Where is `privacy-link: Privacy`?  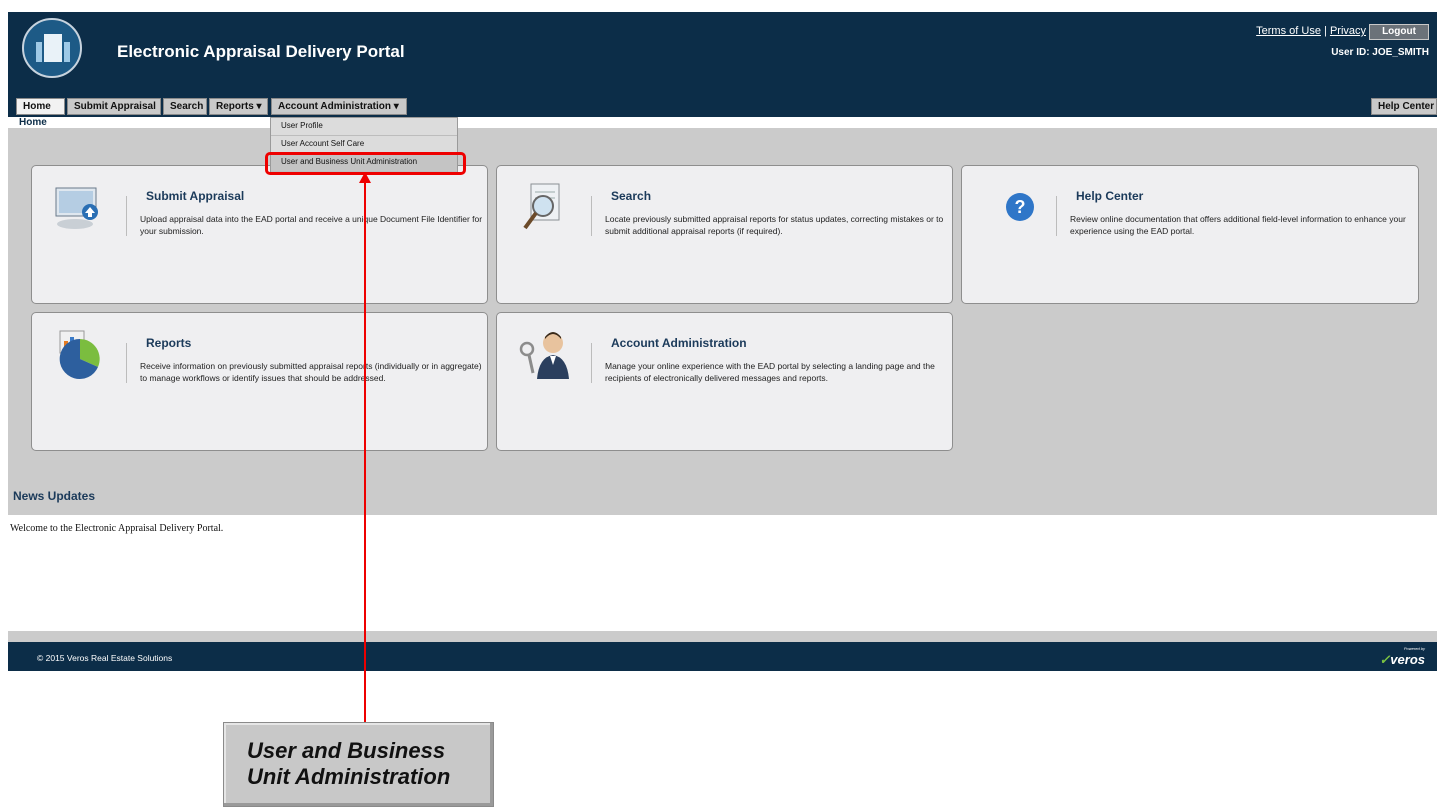 privacy-link: Privacy is located at coordinates (1348, 31).